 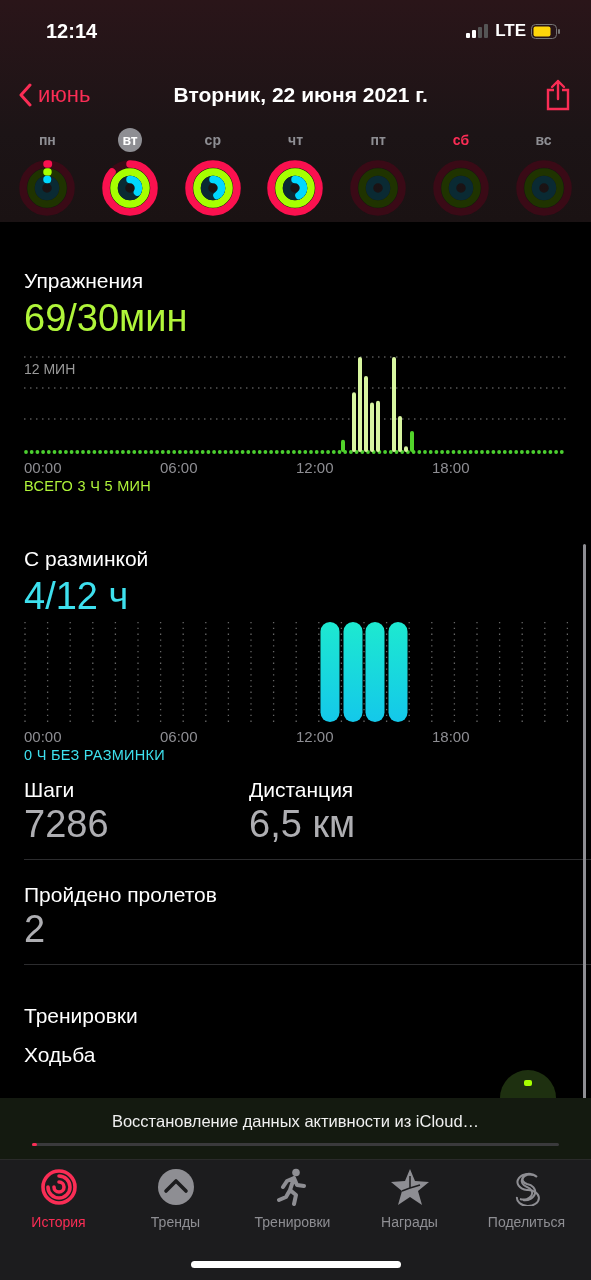 I want to click on day-label: пт, so click(x=378, y=140).